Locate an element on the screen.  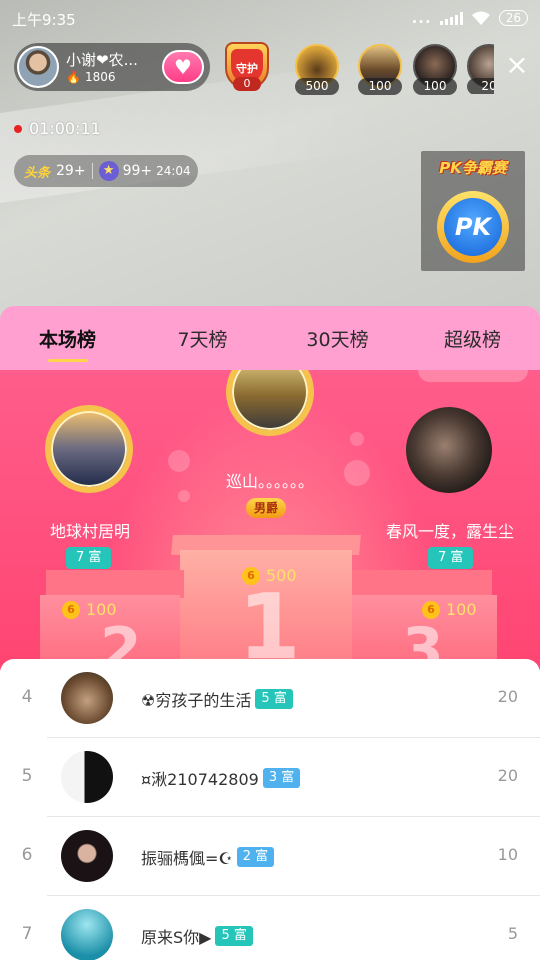
live-timer: 01:00:11 is located at coordinates (57, 128).